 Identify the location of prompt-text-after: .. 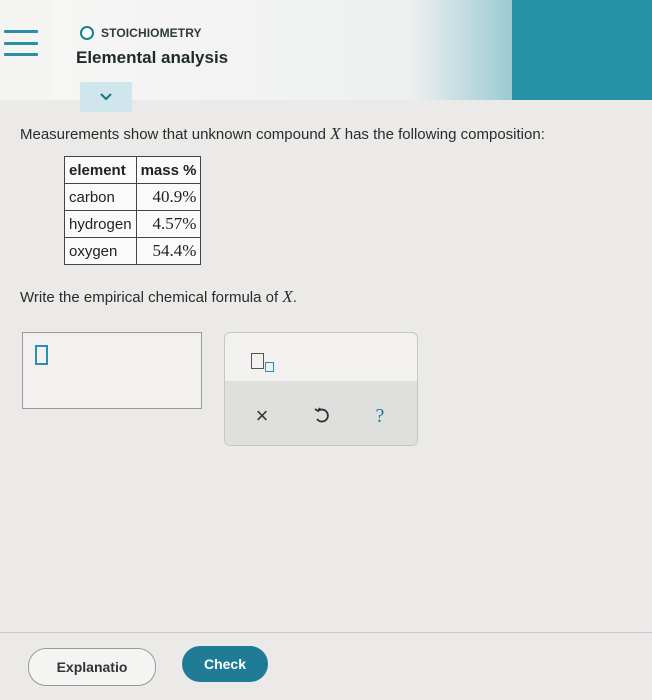
(294, 297).